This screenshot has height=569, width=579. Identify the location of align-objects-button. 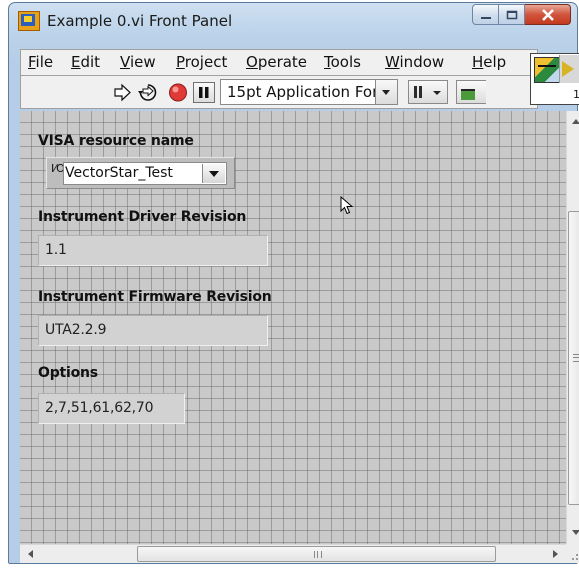
(428, 92).